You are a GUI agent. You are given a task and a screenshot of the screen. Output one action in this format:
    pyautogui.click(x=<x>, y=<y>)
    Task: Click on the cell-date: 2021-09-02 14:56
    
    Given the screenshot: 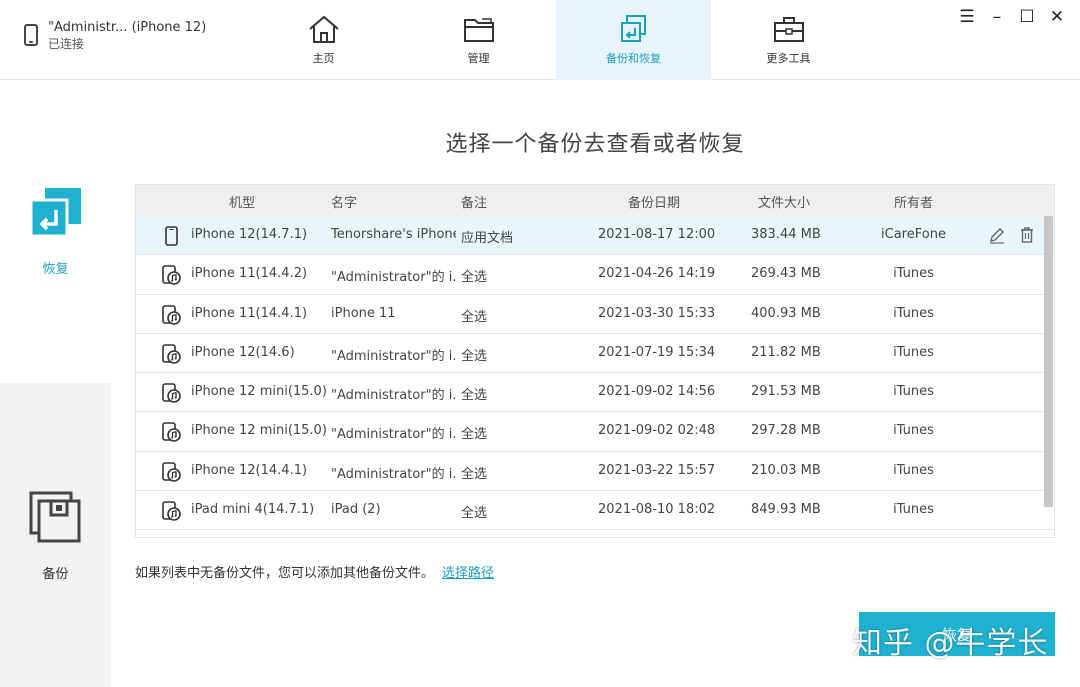 What is the action you would take?
    pyautogui.click(x=657, y=392)
    